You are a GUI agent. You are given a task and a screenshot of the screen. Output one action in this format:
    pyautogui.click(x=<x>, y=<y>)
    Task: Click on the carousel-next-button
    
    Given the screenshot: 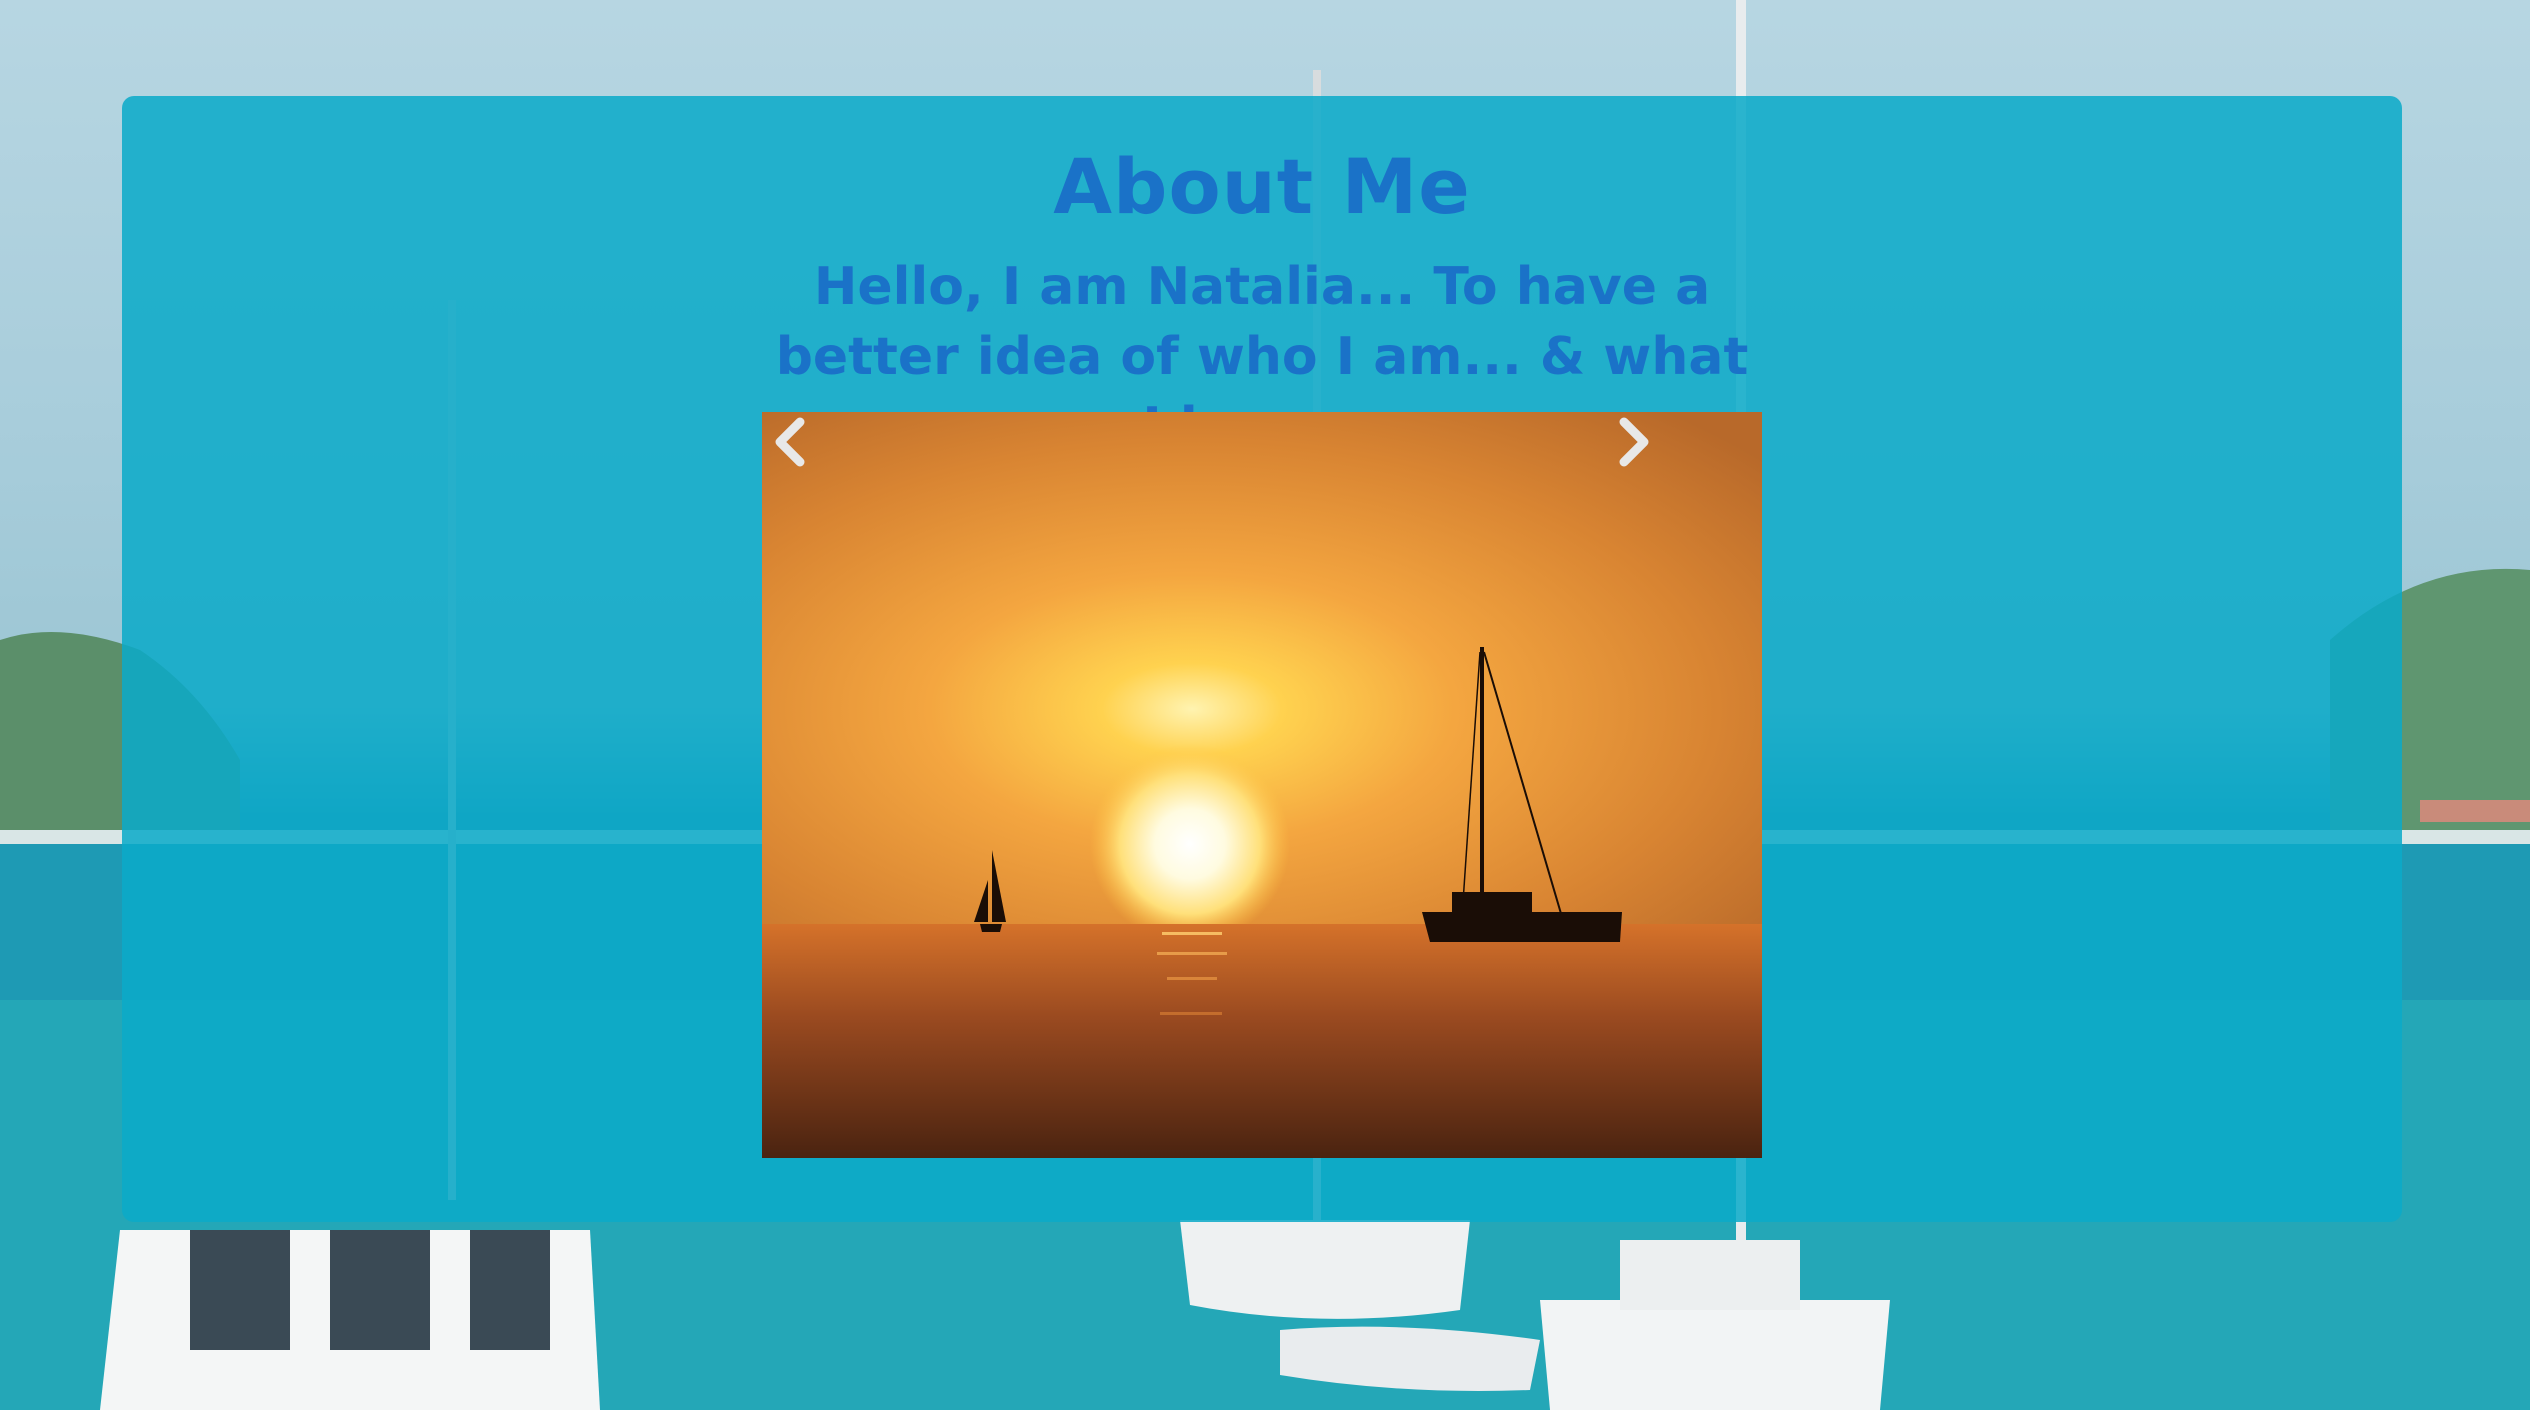 What is the action you would take?
    pyautogui.click(x=1682, y=785)
    